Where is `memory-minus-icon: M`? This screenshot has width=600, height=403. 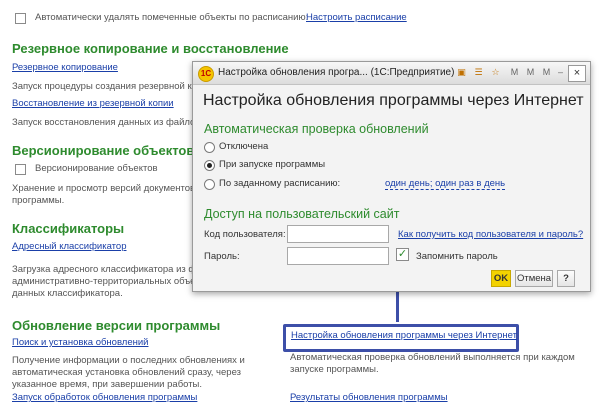
memory-minus-icon: M is located at coordinates (546, 72).